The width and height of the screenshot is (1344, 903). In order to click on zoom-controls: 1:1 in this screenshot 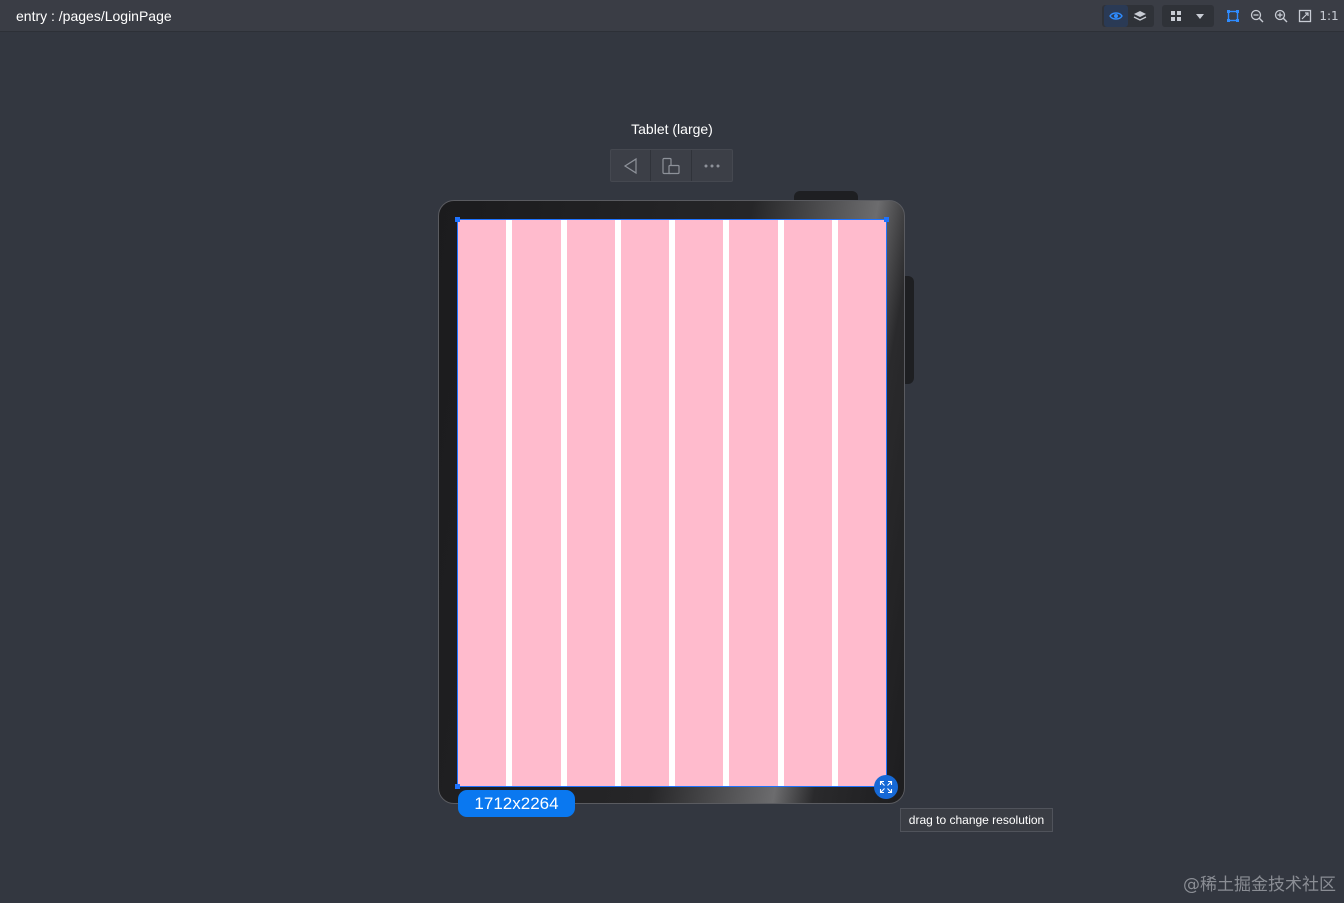, I will do `click(1281, 16)`.